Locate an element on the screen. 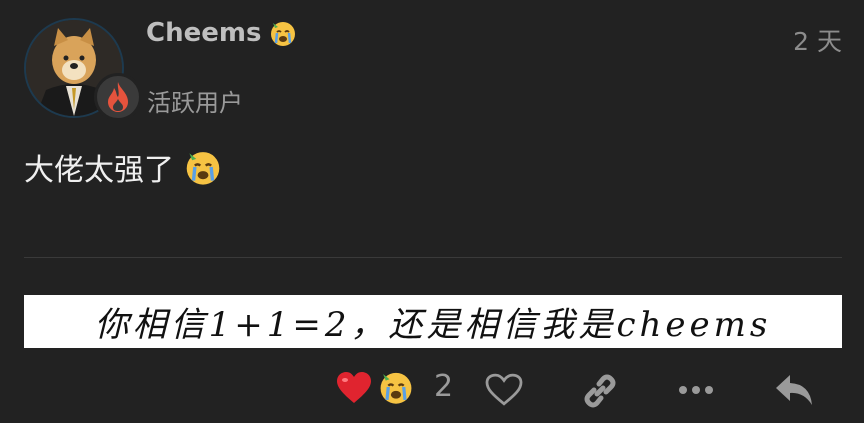 Image resolution: width=864 pixels, height=423 pixels. heart-emoji-icon is located at coordinates (354, 388).